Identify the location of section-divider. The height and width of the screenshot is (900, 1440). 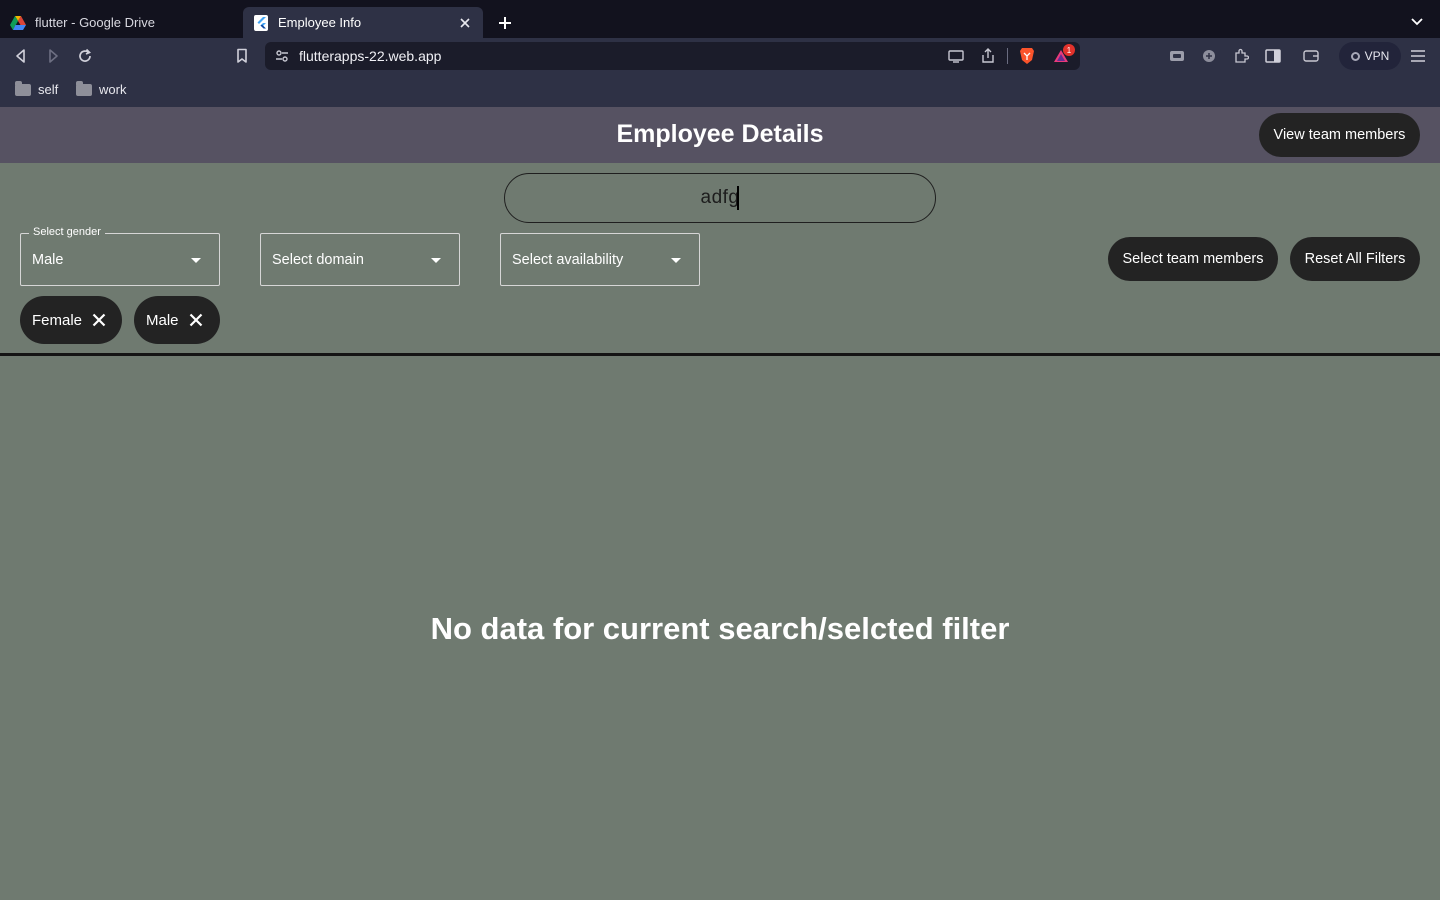
(720, 354).